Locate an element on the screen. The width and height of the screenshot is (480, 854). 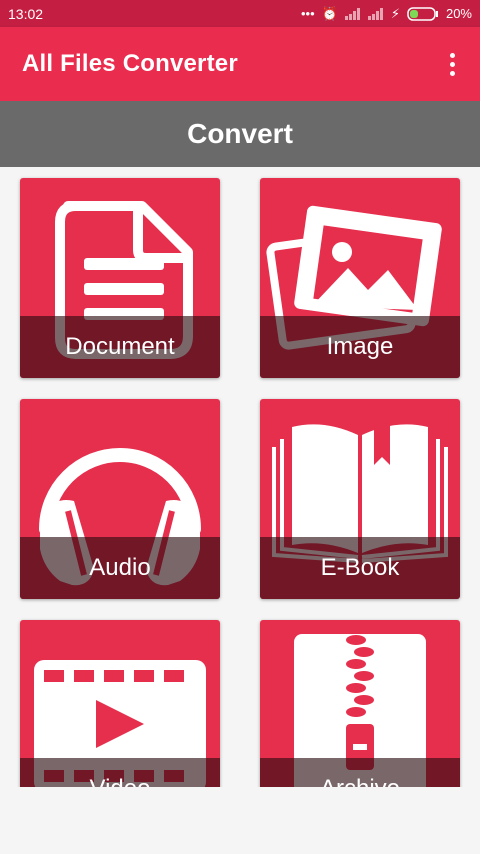
more-vert-icon is located at coordinates (452, 64).